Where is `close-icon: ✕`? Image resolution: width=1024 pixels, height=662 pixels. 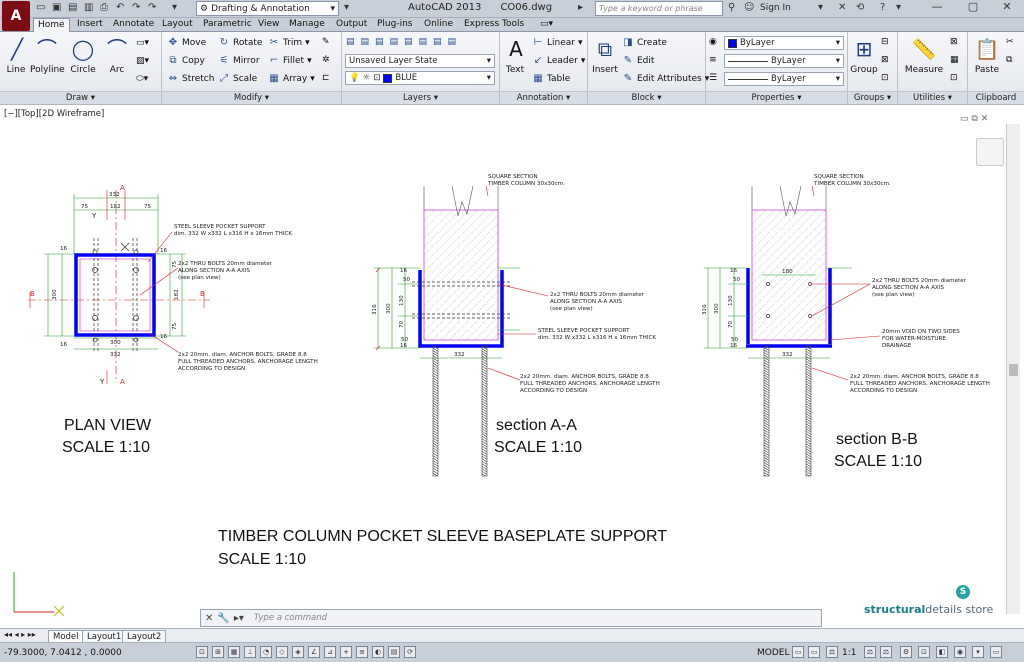 close-icon: ✕ is located at coordinates (209, 618).